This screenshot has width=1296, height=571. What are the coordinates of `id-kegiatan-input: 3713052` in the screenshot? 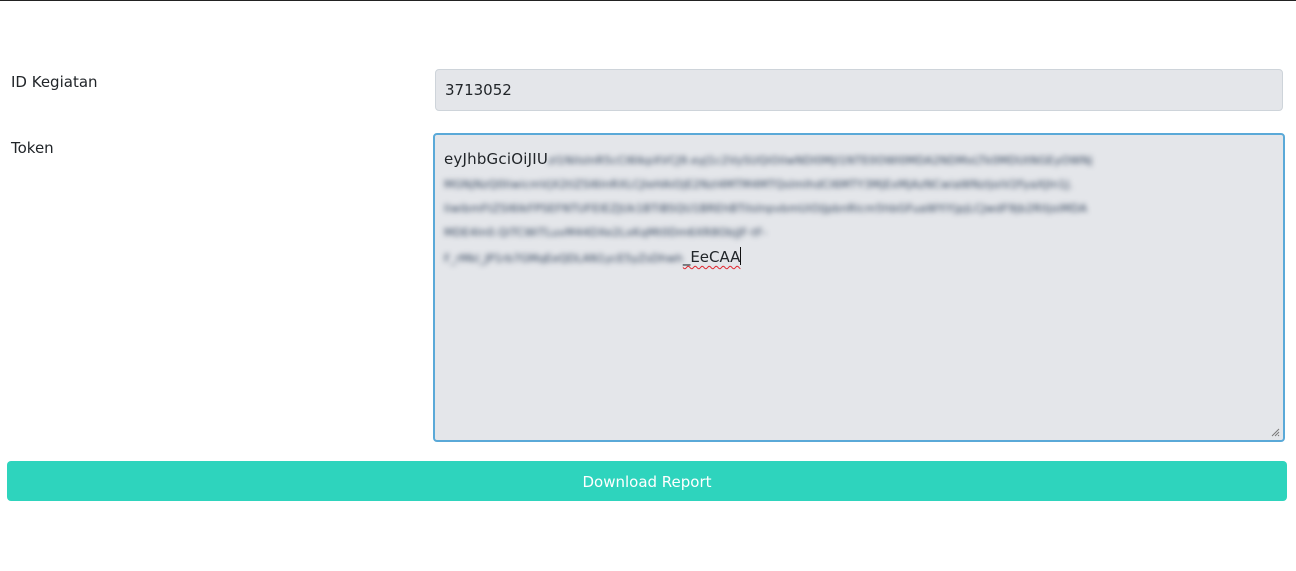 It's located at (859, 90).